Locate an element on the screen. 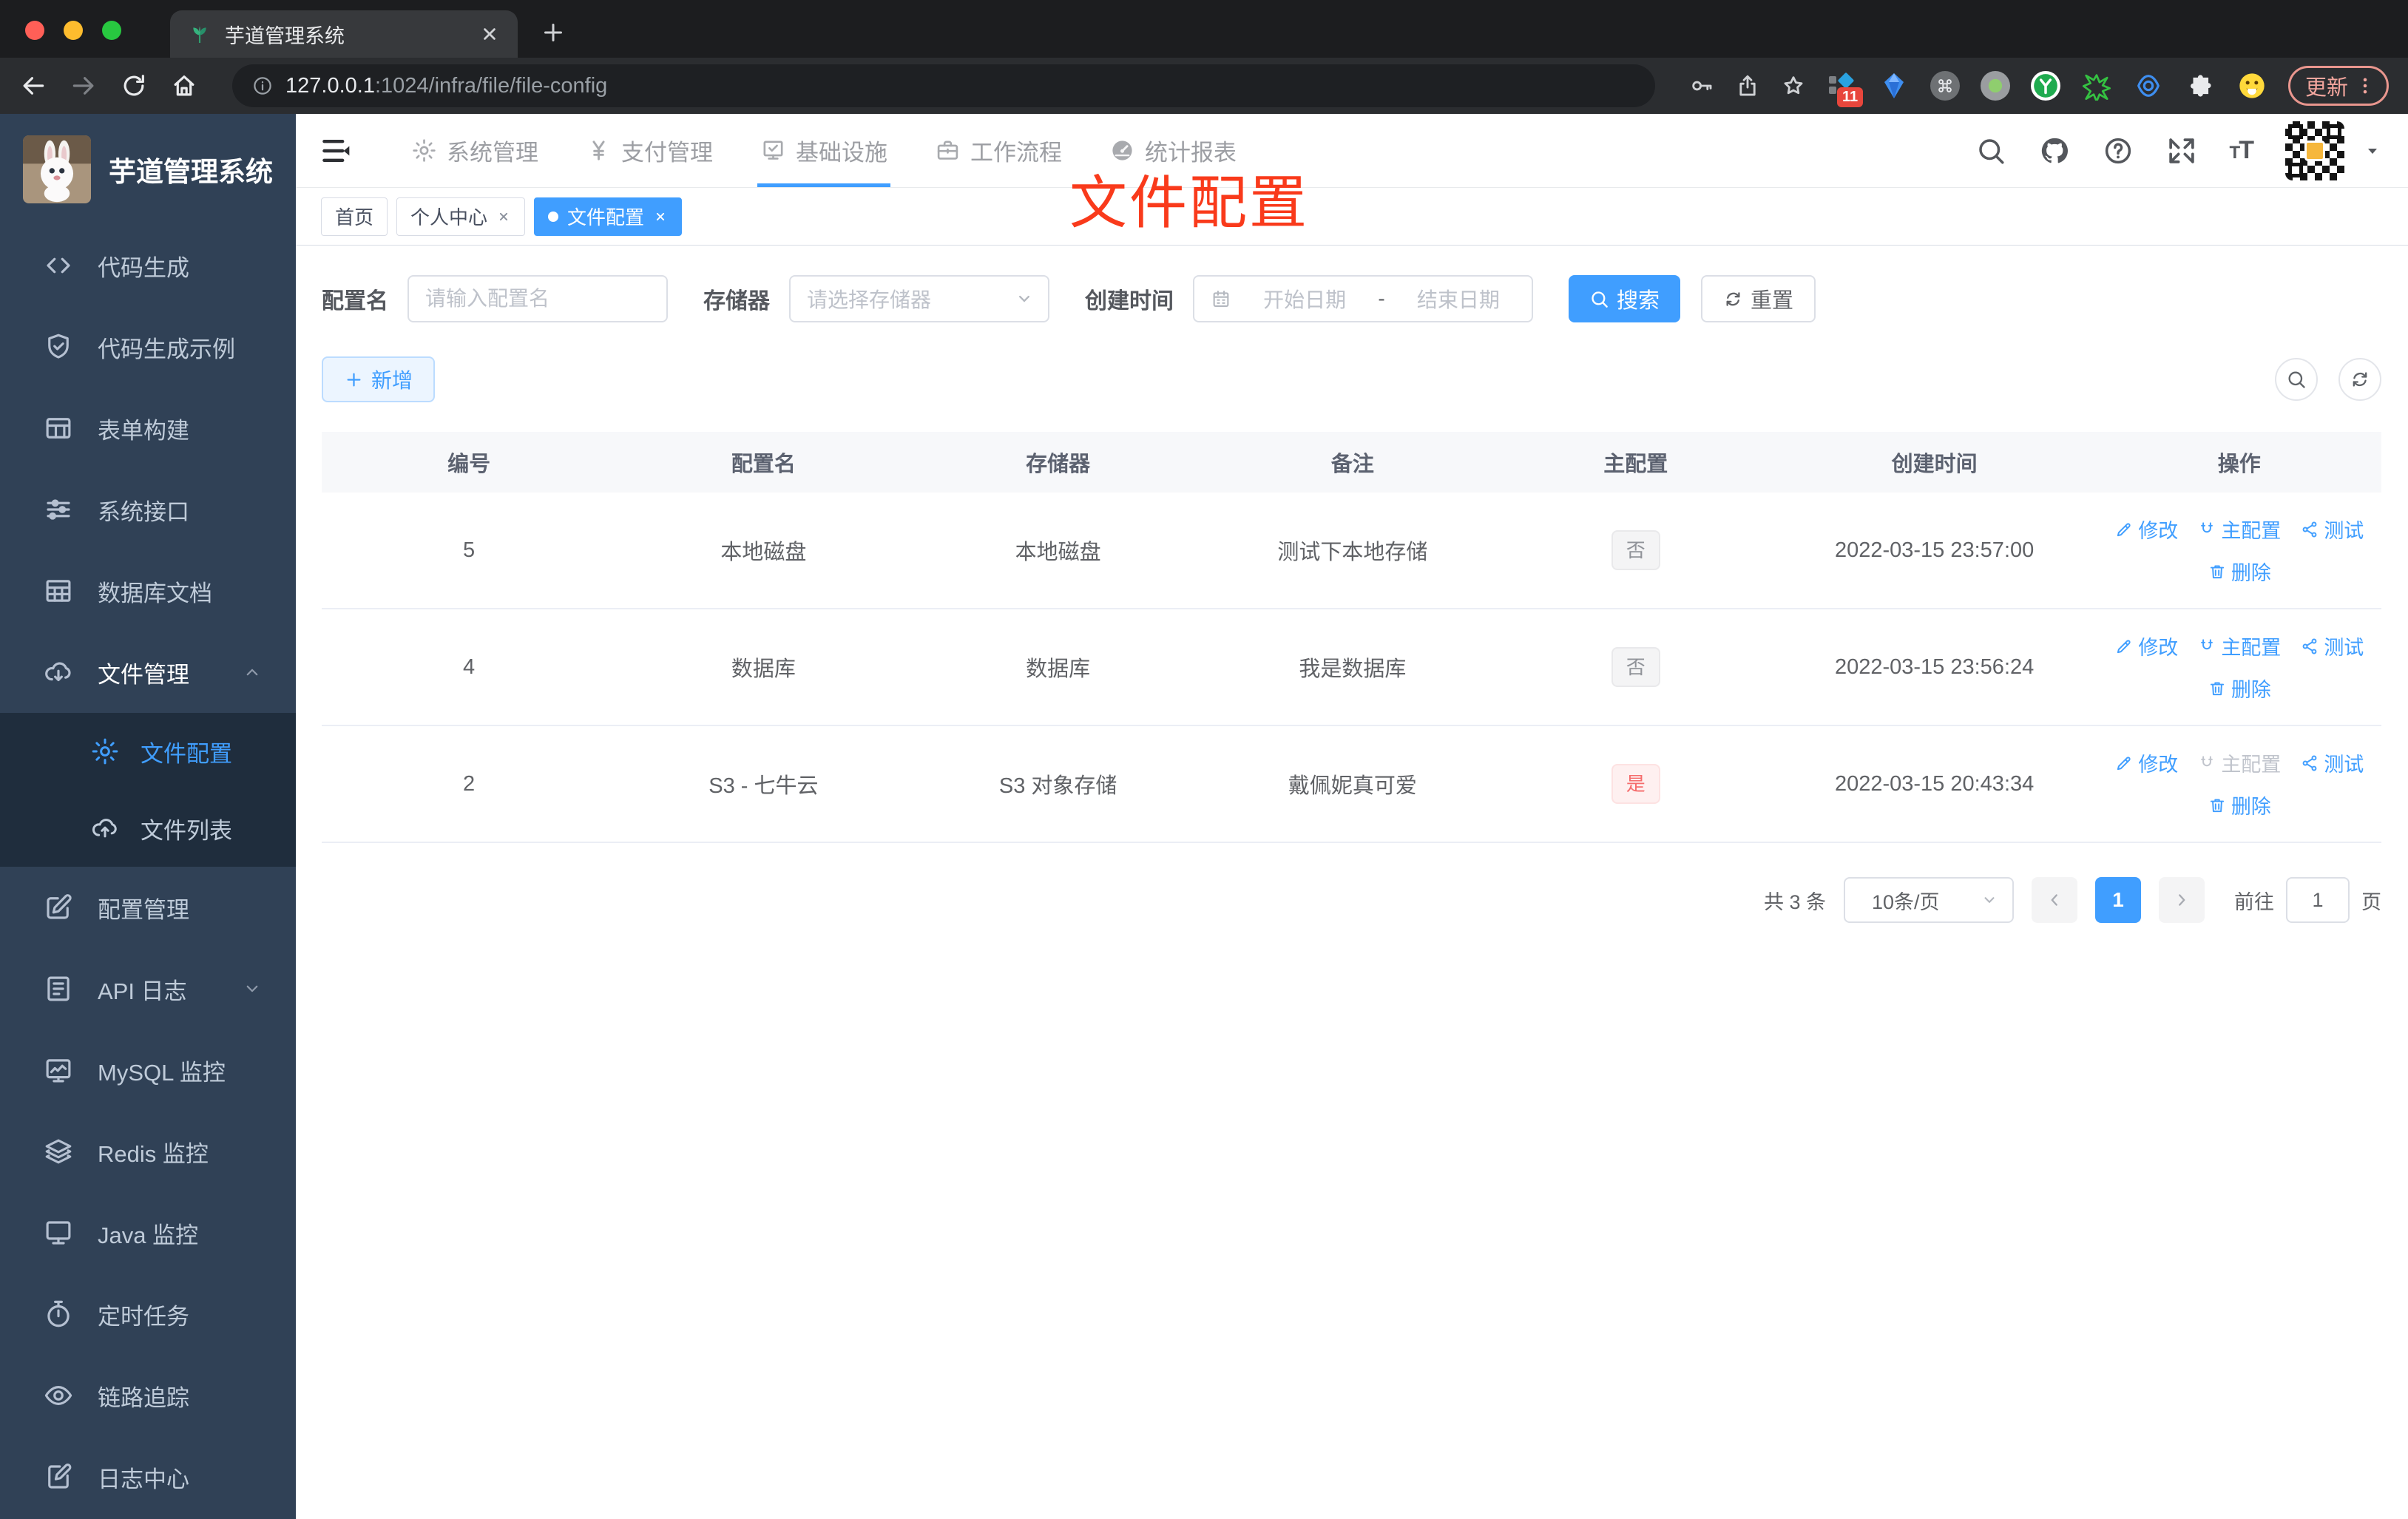 The width and height of the screenshot is (2408, 1519). extension-y-icon is located at coordinates (2045, 86).